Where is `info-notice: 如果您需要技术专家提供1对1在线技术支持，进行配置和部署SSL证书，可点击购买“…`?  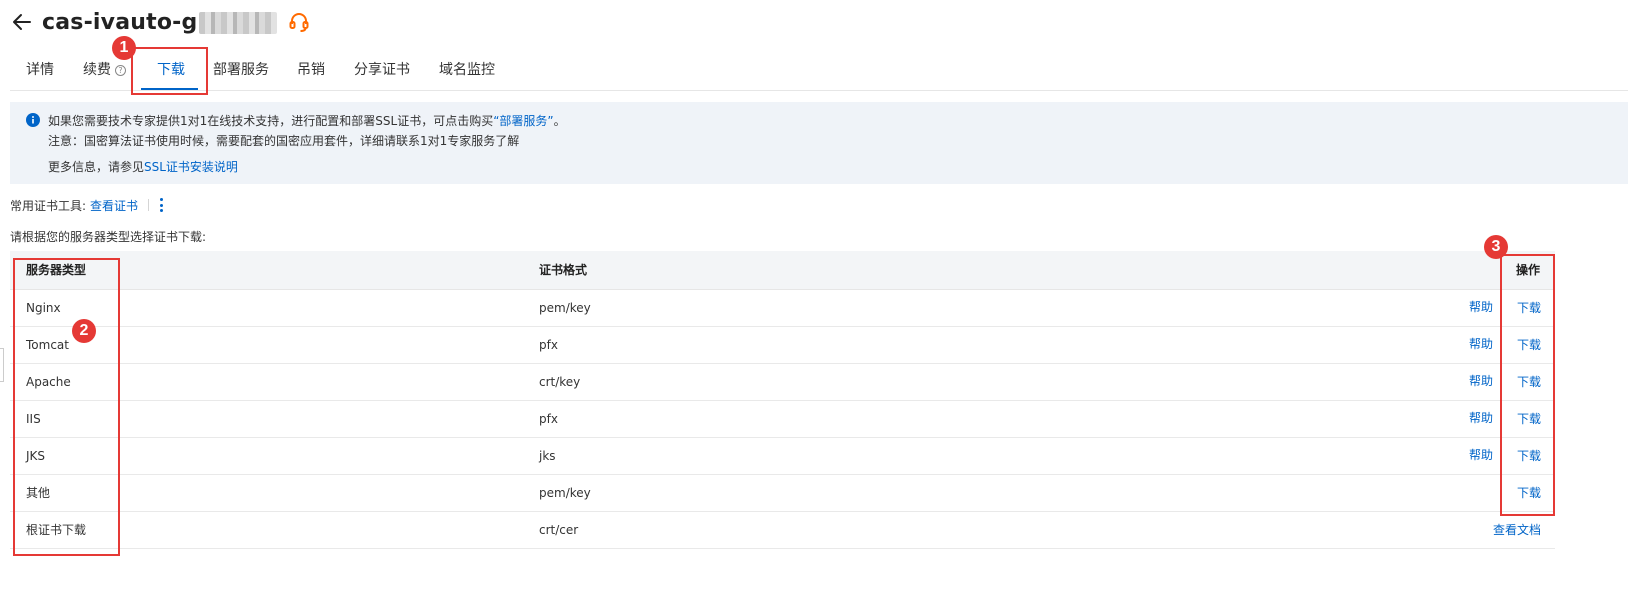
info-notice: 如果您需要技术专家提供1对1在线技术支持，进行配置和部署SSL证书，可点击购买“… is located at coordinates (819, 143).